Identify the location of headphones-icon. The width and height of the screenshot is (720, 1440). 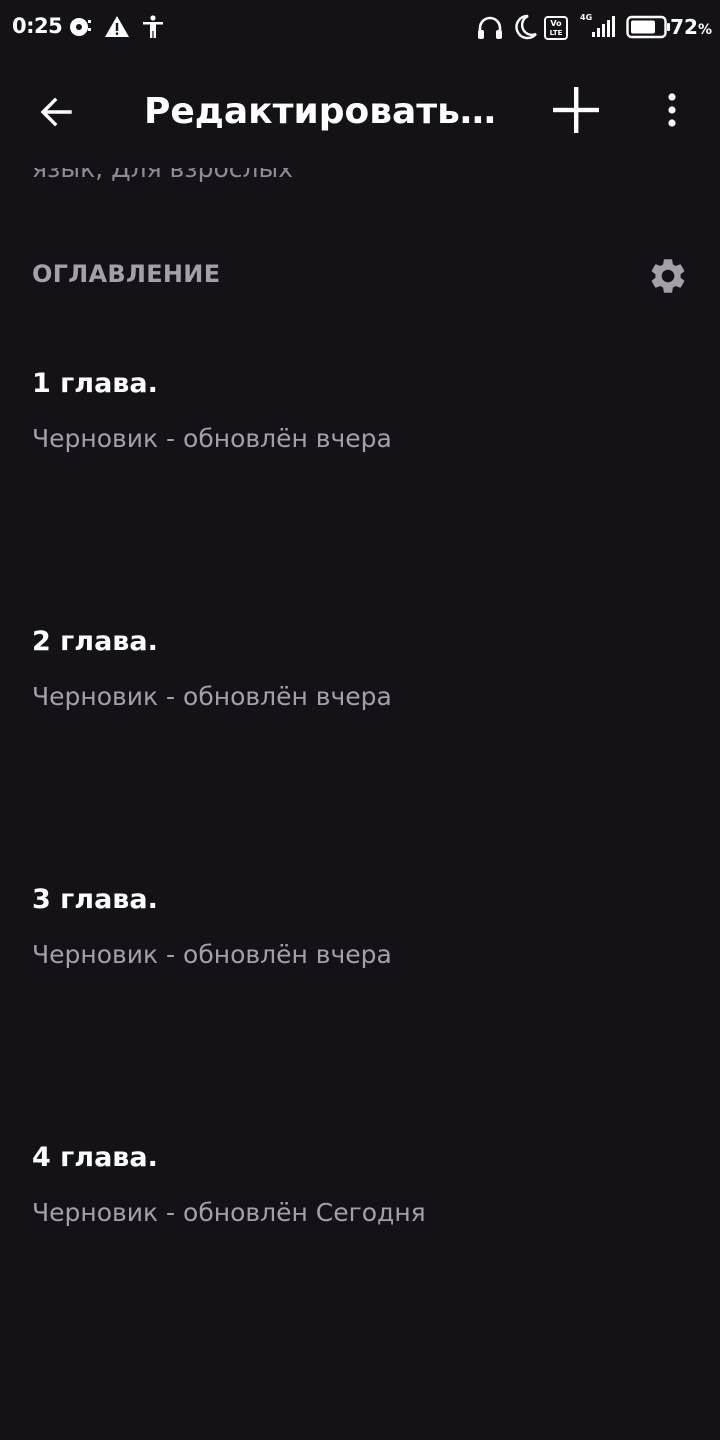
(490, 30).